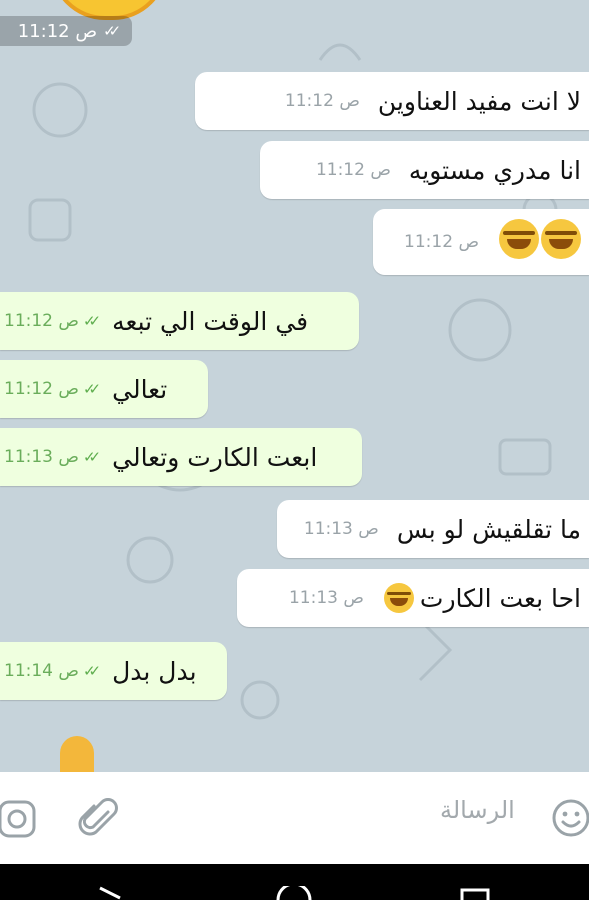  Describe the element at coordinates (140, 389) in the screenshot. I see `message-text: تعالي` at that location.